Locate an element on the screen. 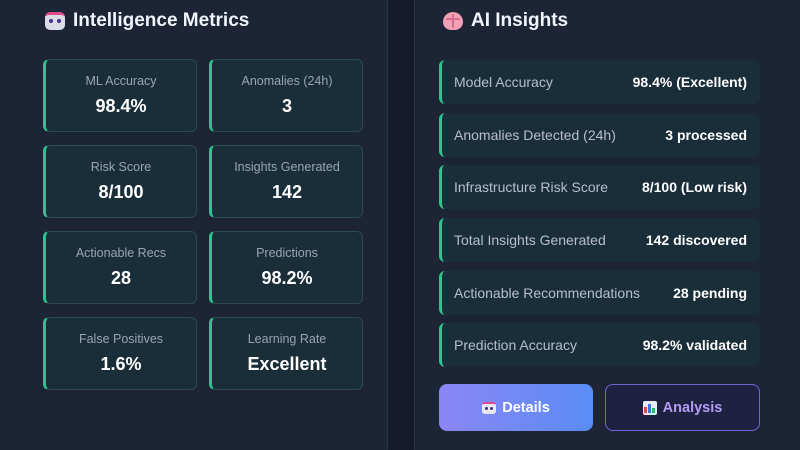  insight-row-model-accuracy: Model Accuracy 98.4% (Excellent) is located at coordinates (599, 82).